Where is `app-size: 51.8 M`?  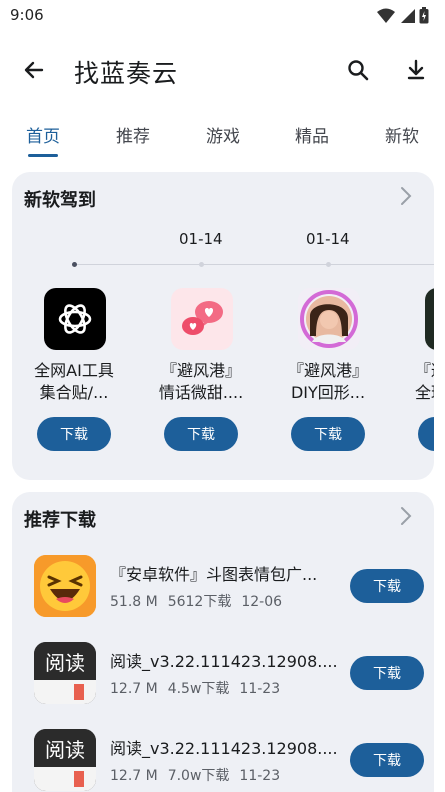
app-size: 51.8 M is located at coordinates (134, 602).